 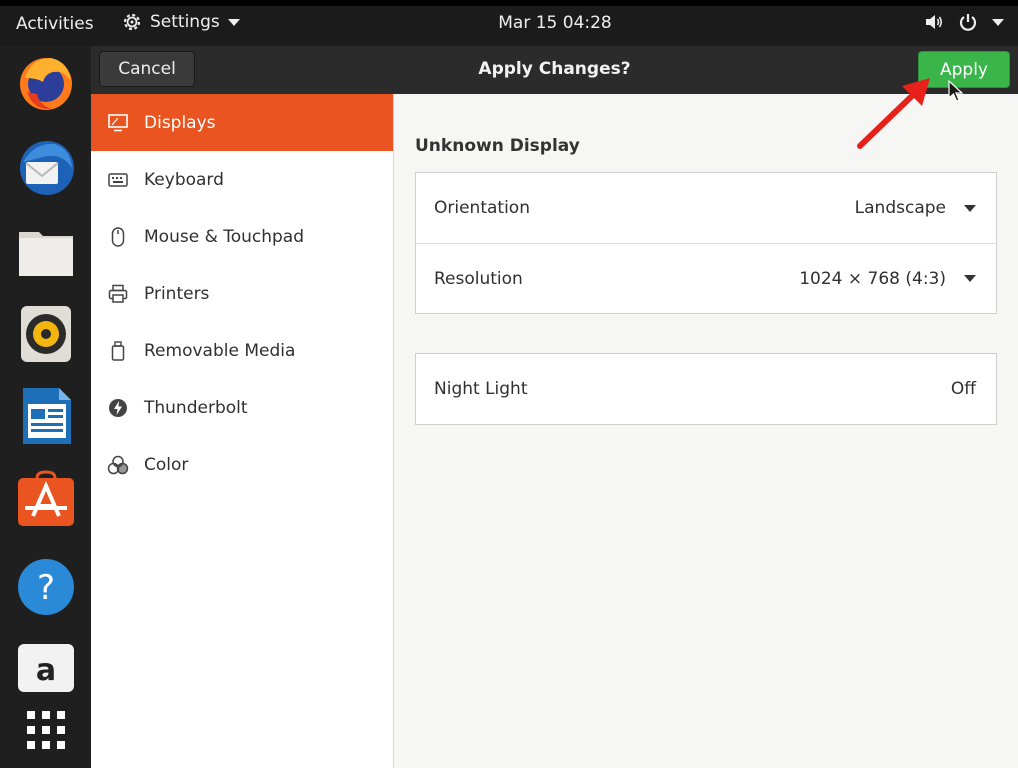 I want to click on app-menu-label: Settings, so click(x=185, y=22).